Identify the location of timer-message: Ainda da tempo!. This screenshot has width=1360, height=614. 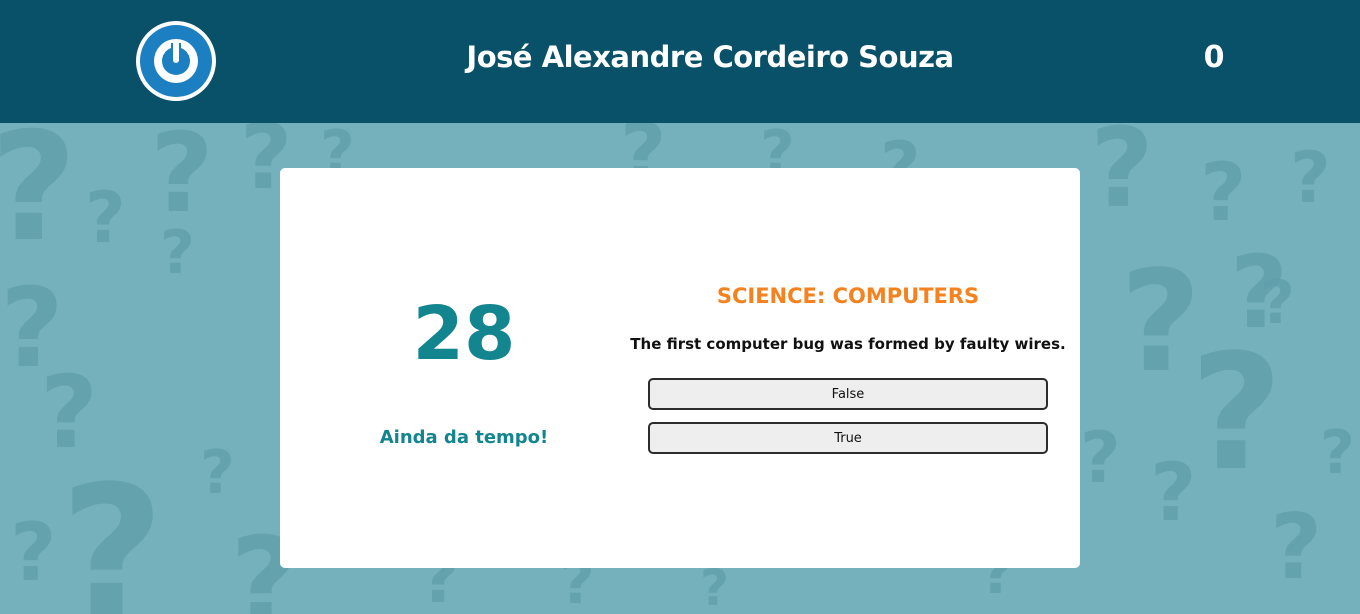
(464, 437).